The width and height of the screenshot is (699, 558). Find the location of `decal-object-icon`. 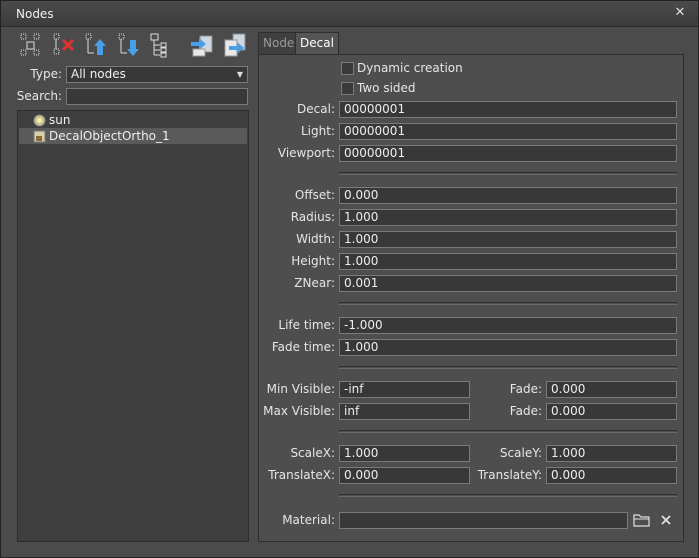

decal-object-icon is located at coordinates (39, 136).